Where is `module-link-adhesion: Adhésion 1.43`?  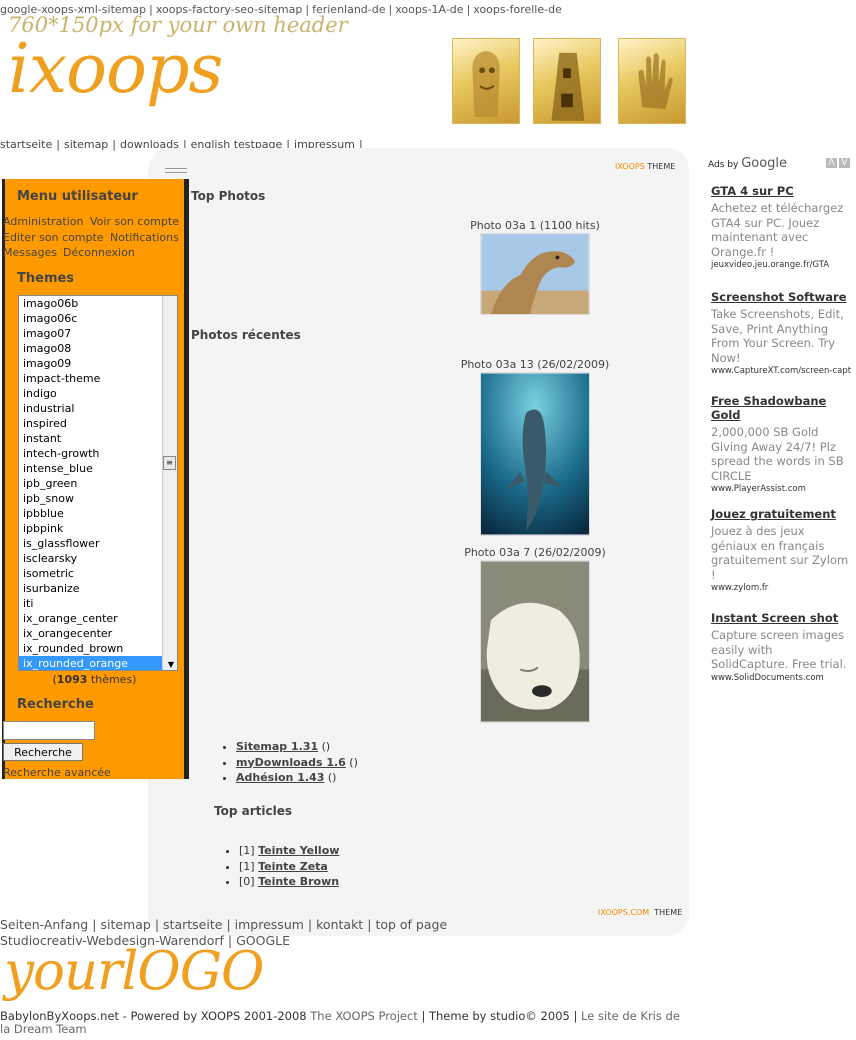
module-link-adhesion: Adhésion 1.43 is located at coordinates (280, 777).